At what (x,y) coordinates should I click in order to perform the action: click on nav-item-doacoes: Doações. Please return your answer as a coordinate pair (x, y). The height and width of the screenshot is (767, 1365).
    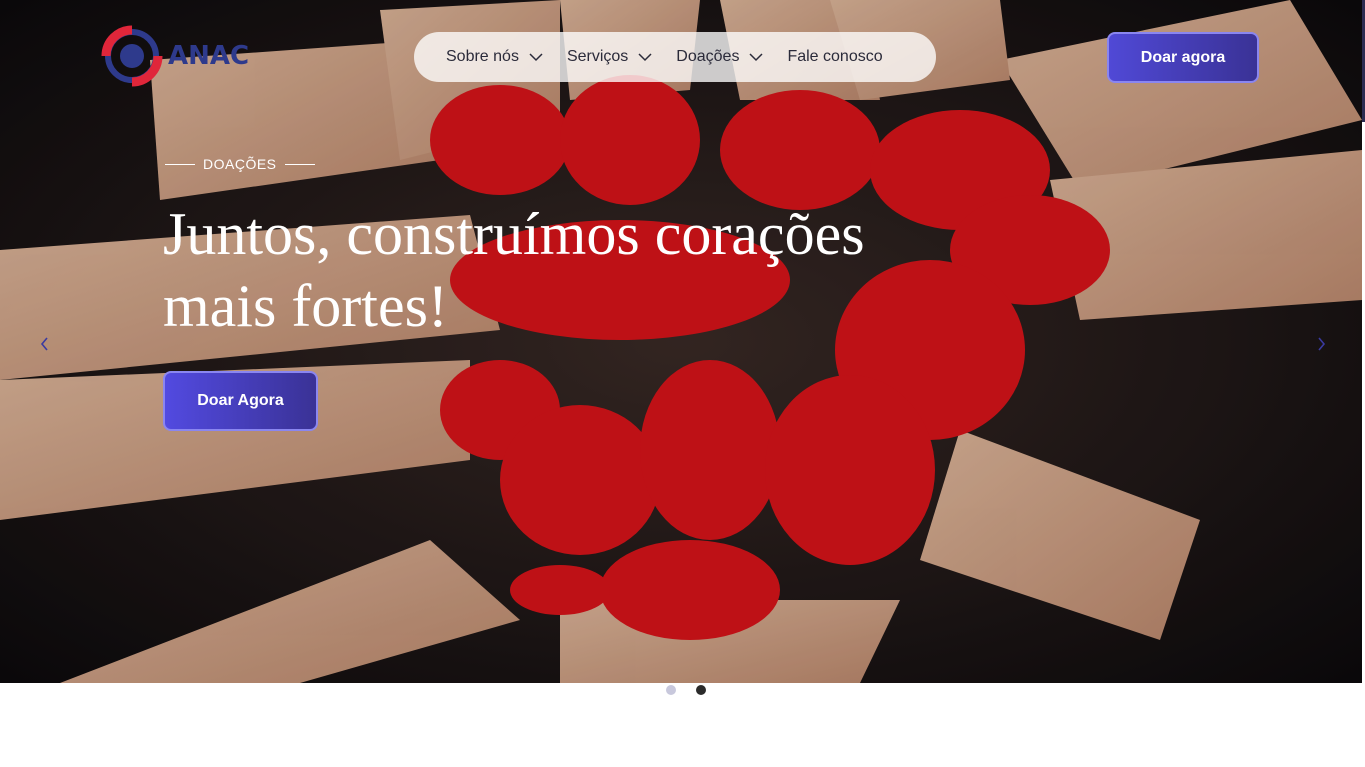
    Looking at the image, I should click on (719, 57).